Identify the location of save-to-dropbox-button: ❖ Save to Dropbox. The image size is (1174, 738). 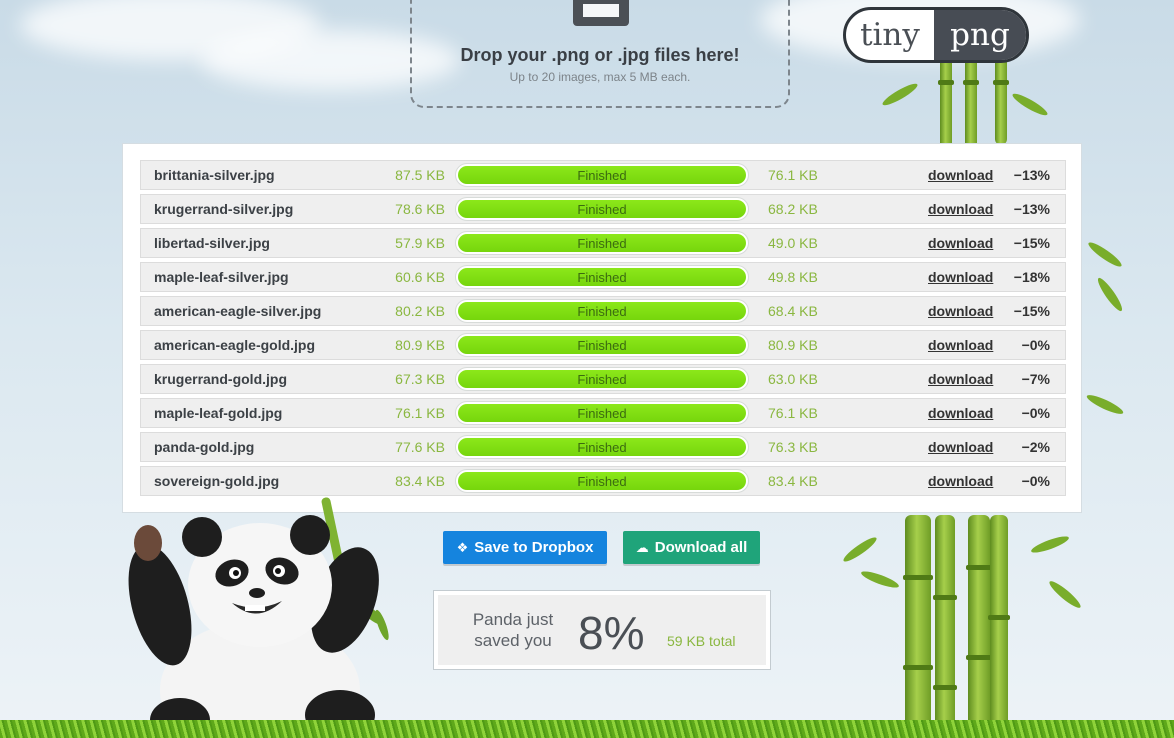
(525, 547).